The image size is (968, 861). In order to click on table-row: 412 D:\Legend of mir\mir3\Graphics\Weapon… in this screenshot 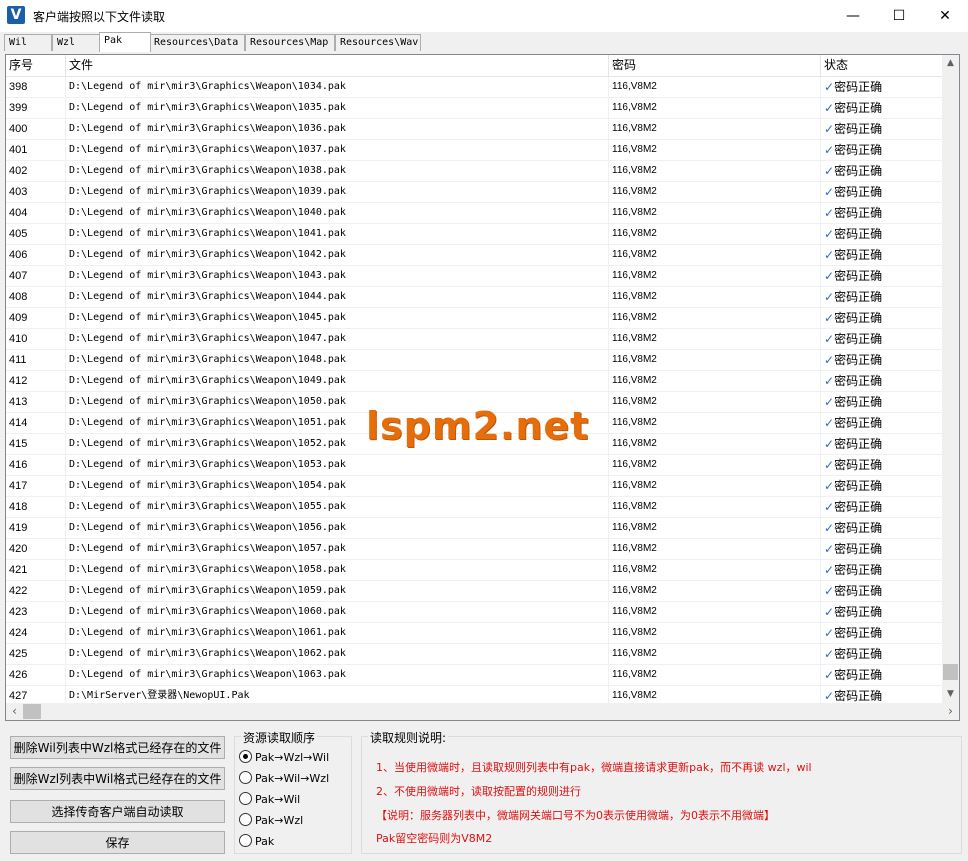, I will do `click(475, 381)`.